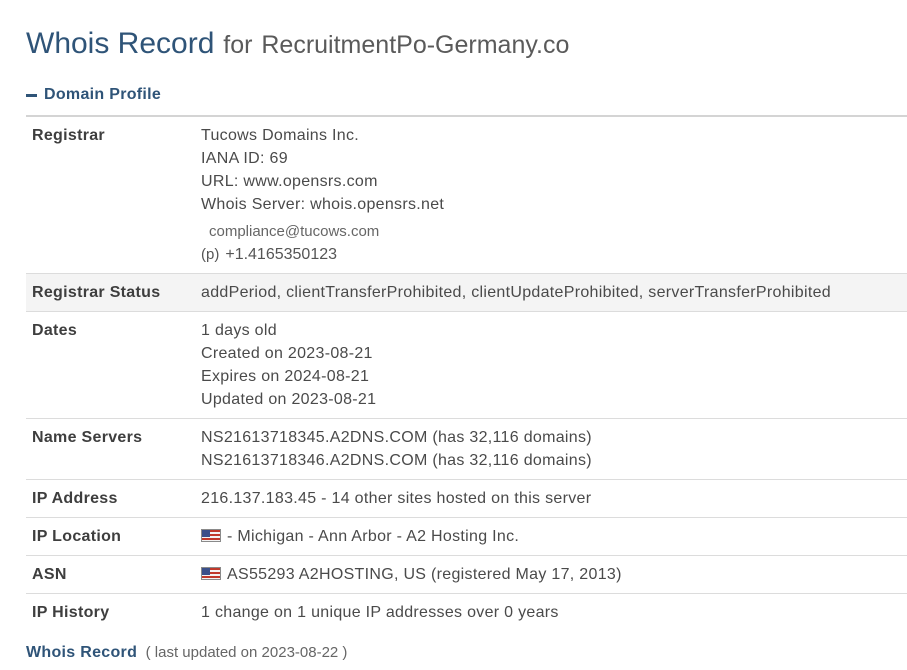  What do you see at coordinates (415, 45) in the screenshot?
I see `page-title-domain: RecruitmentPo-Germany.co` at bounding box center [415, 45].